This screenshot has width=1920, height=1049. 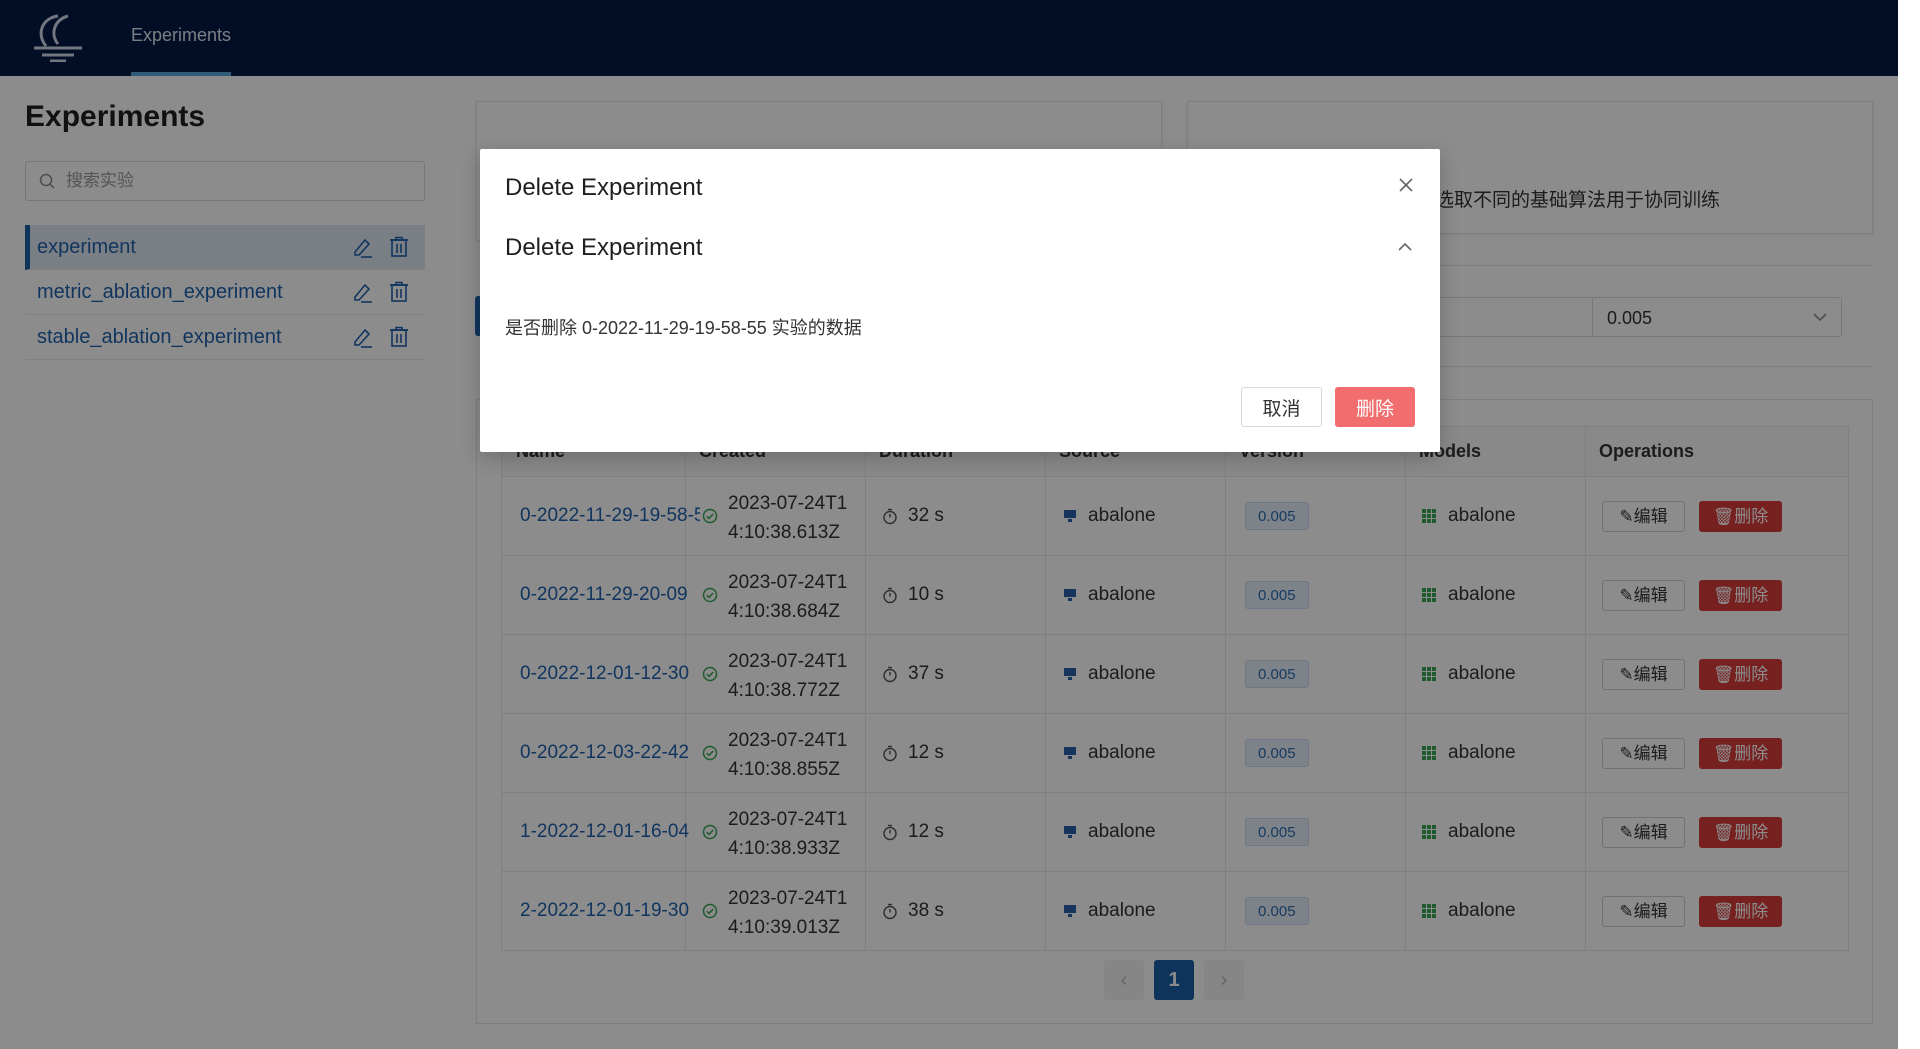 What do you see at coordinates (1281, 407) in the screenshot?
I see `cancel-button: 取消` at bounding box center [1281, 407].